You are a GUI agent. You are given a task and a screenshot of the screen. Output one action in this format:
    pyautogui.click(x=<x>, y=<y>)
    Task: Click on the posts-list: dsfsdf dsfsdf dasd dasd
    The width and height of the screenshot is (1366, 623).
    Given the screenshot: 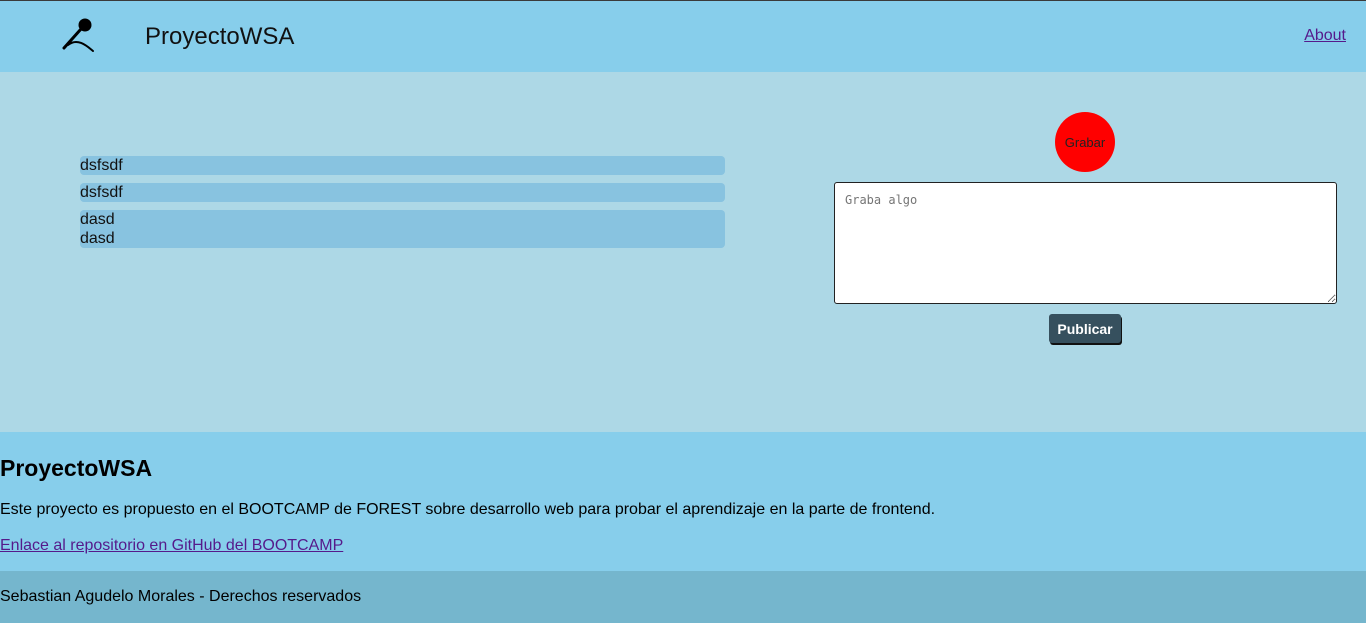 What is the action you would take?
    pyautogui.click(x=402, y=206)
    